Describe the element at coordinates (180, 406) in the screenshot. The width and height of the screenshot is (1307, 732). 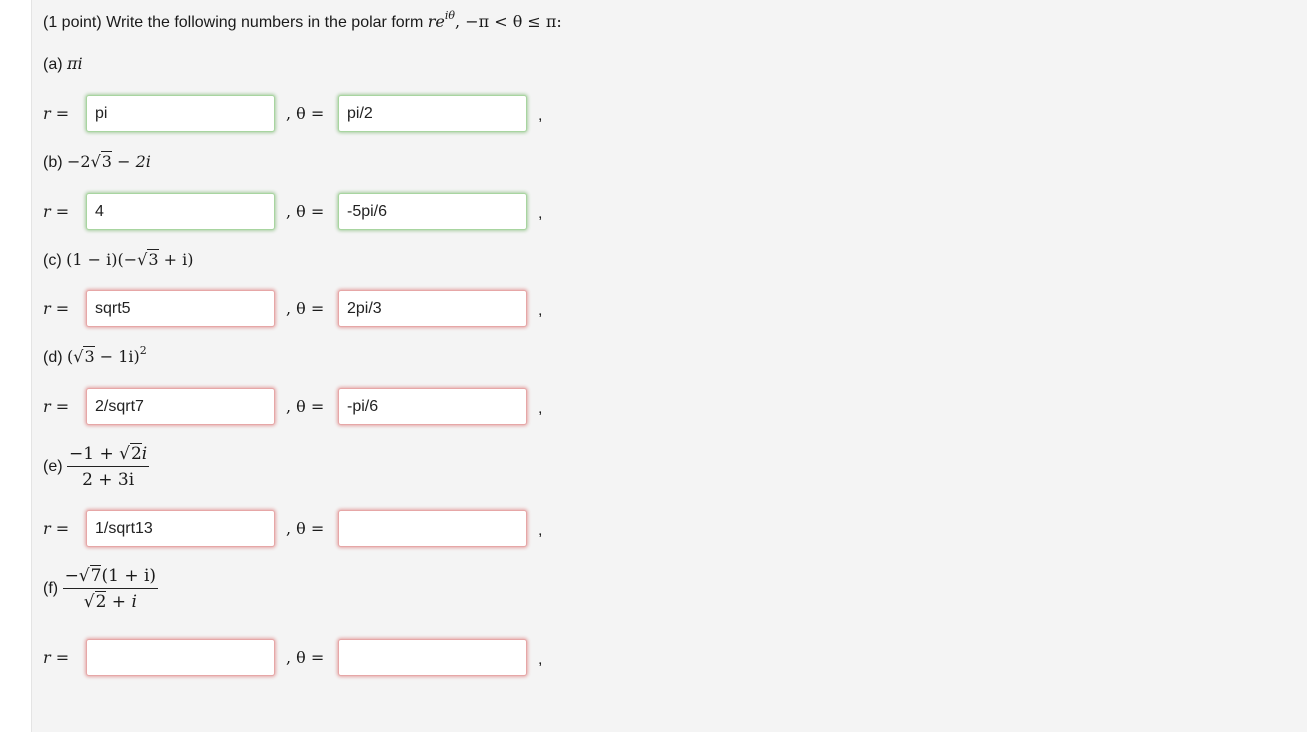
I see `part-d-r-input` at that location.